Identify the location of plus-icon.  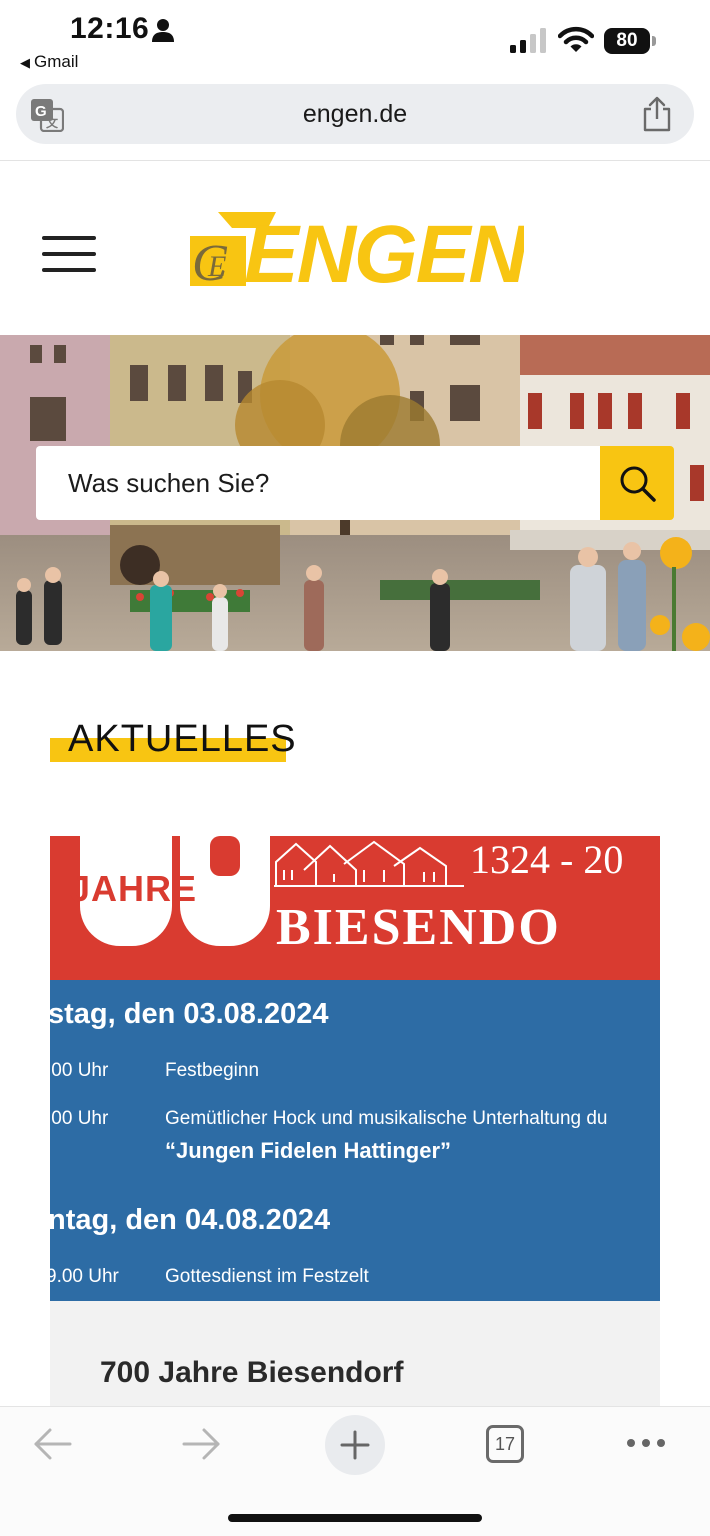
(355, 1445).